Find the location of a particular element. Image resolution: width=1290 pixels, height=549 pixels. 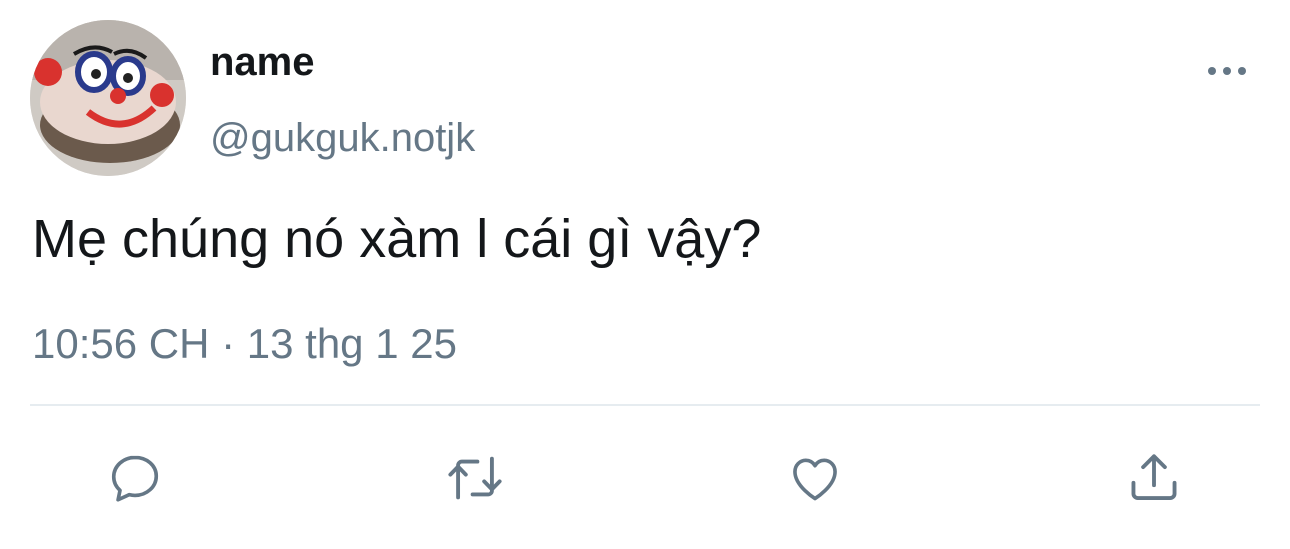

divider is located at coordinates (645, 405).